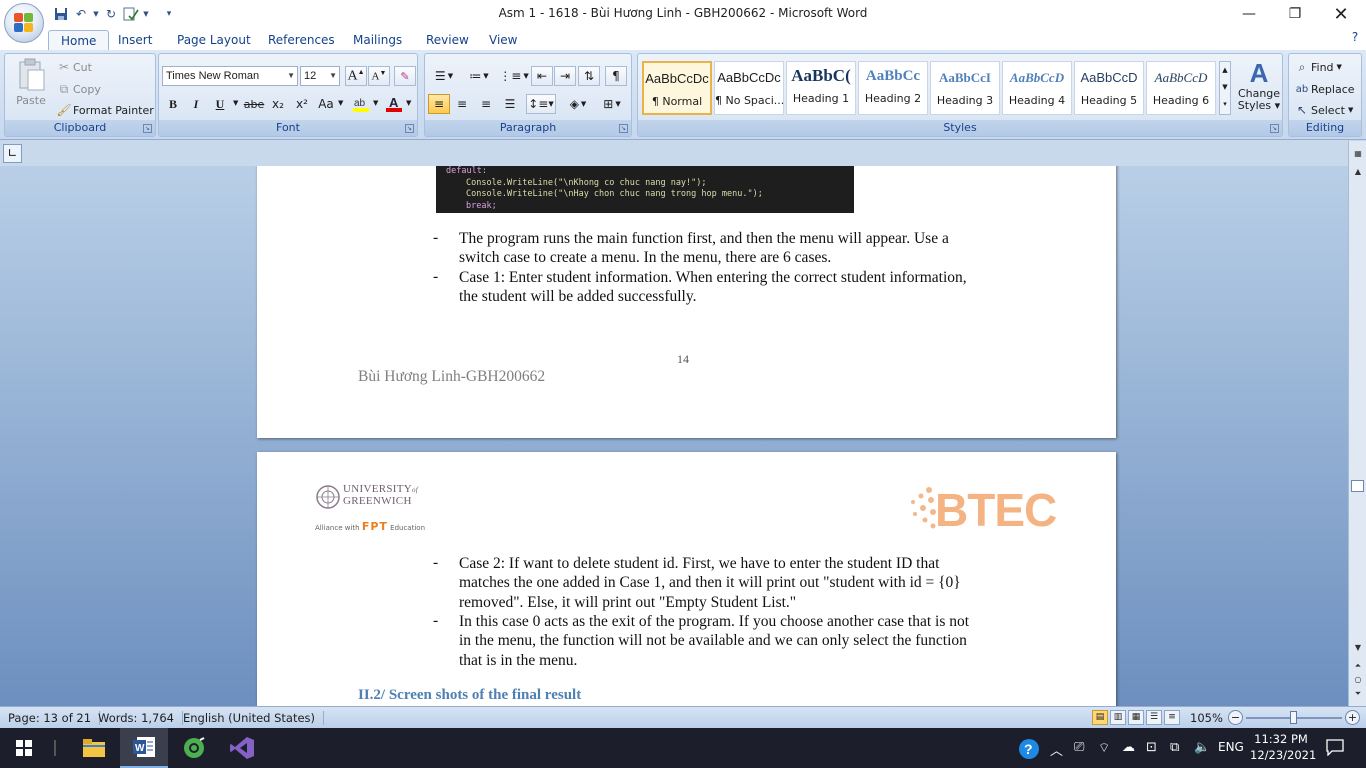  What do you see at coordinates (1151, 747) in the screenshot?
I see `pen-workspace-icon: ⊡` at bounding box center [1151, 747].